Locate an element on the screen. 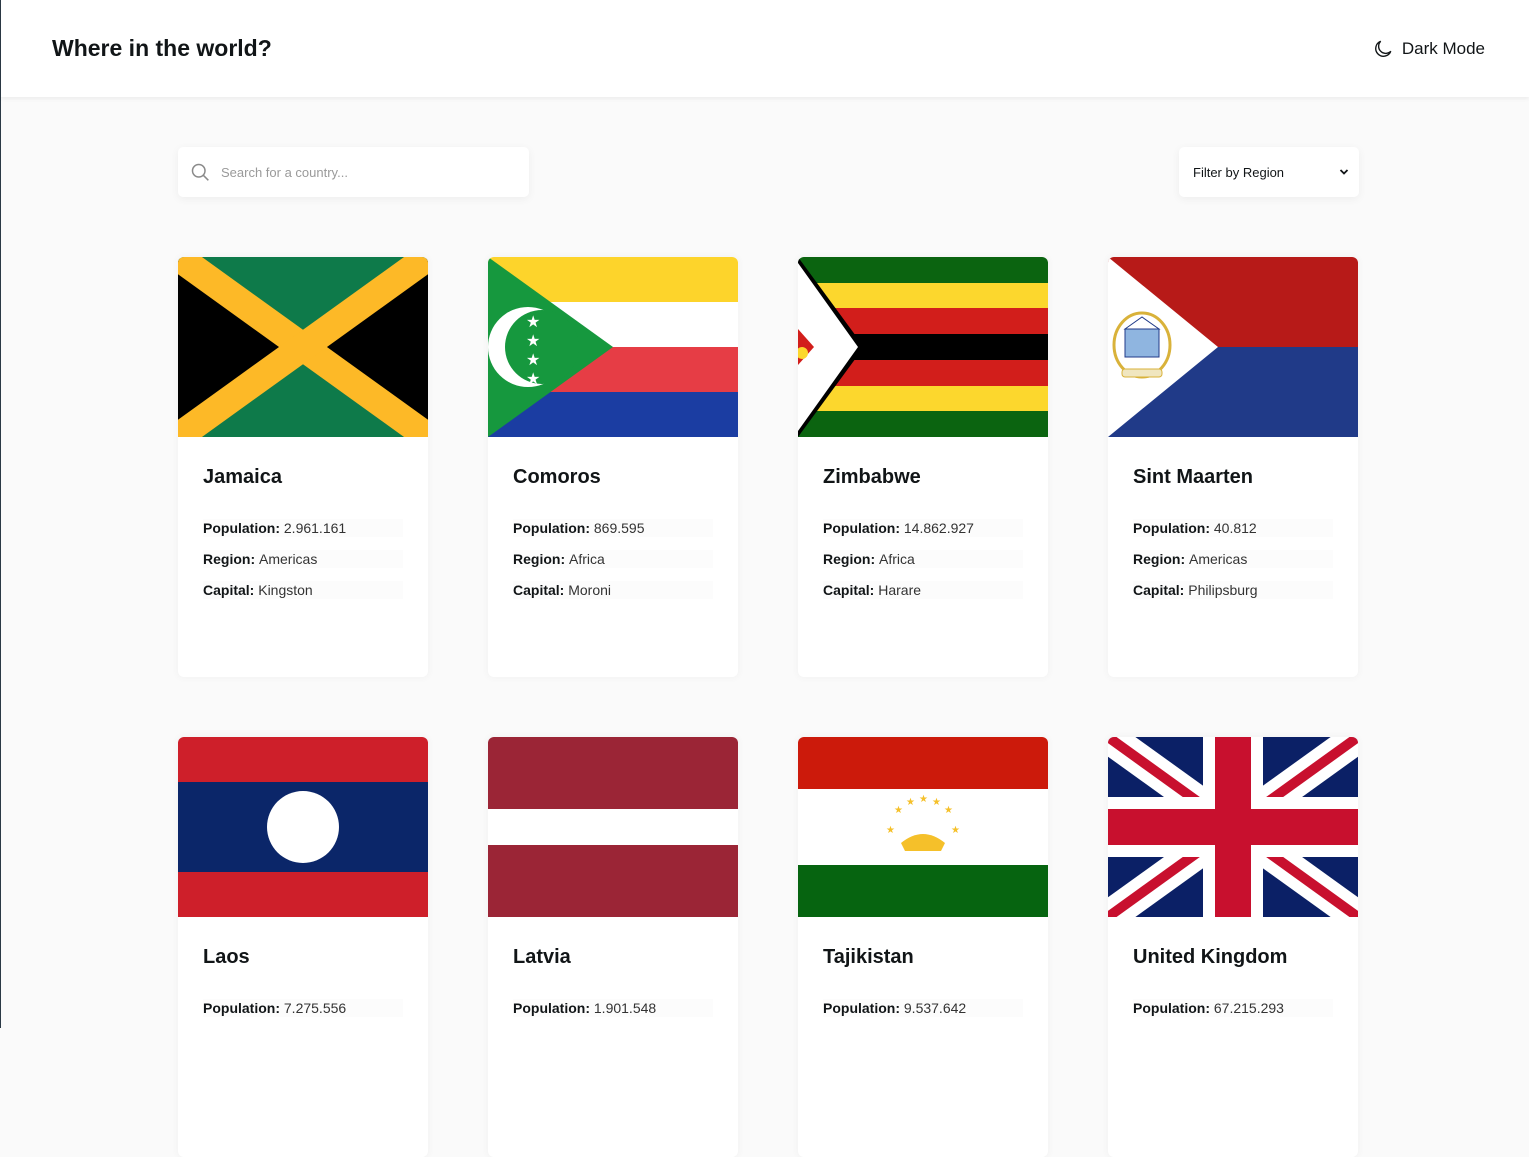 The image size is (1529, 1157). country-name: United Kingdom is located at coordinates (1210, 957).